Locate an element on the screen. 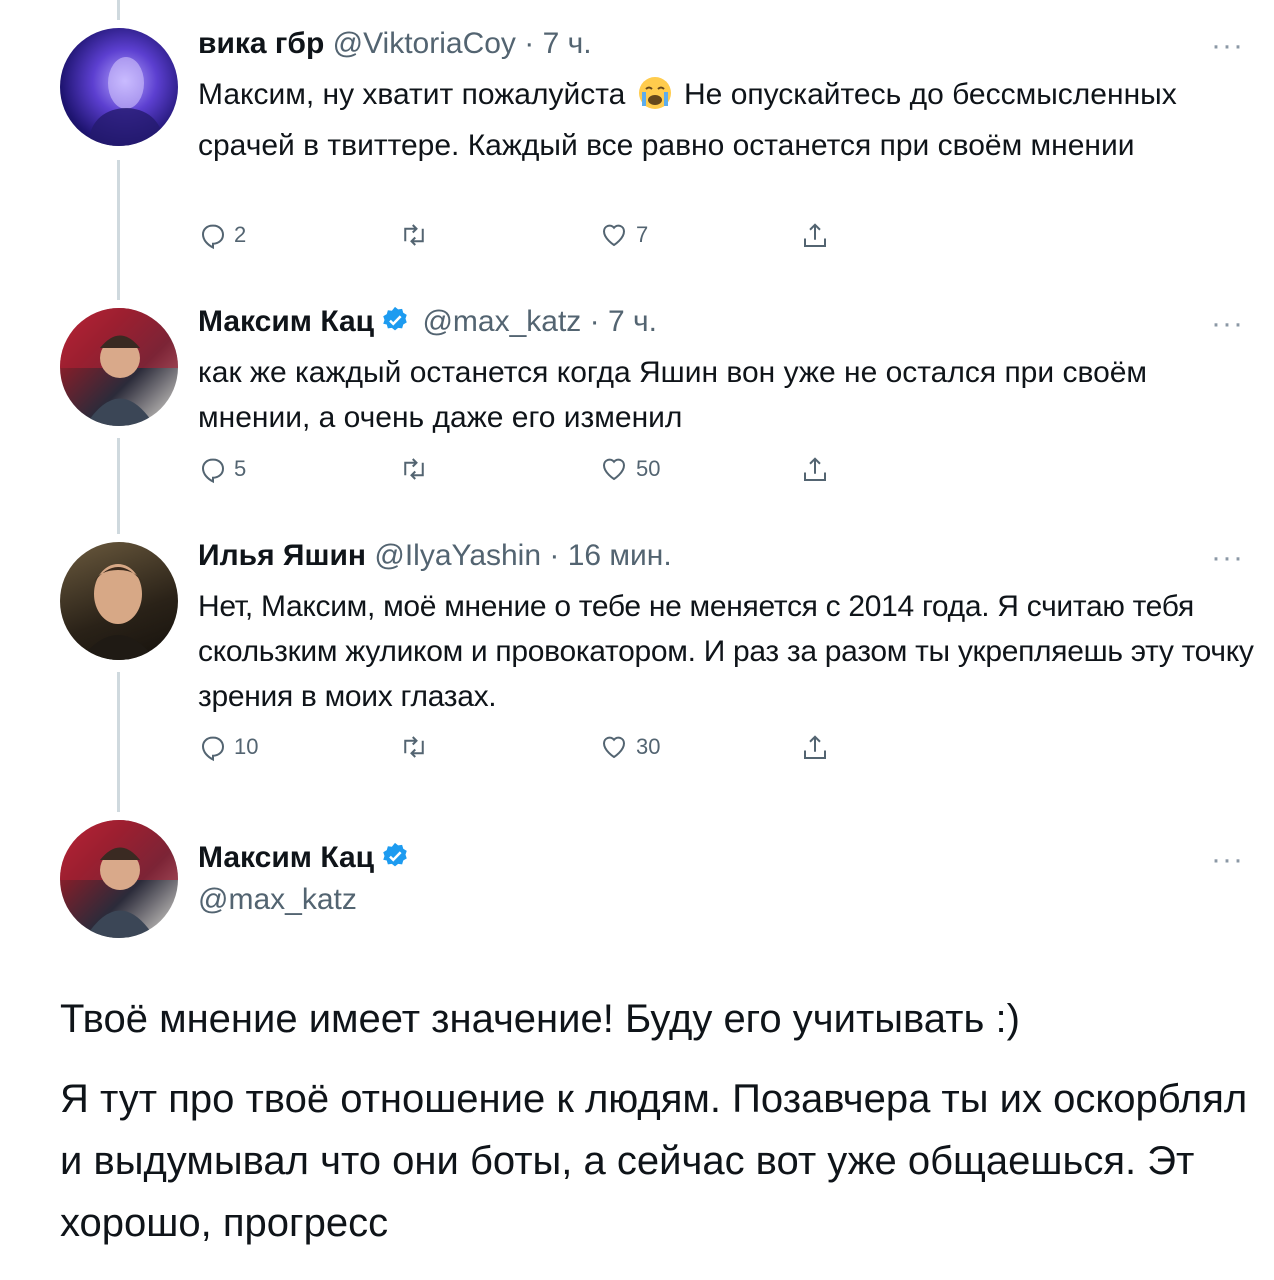 The width and height of the screenshot is (1274, 1280). tweet-actions: 5 50 is located at coordinates (548, 474).